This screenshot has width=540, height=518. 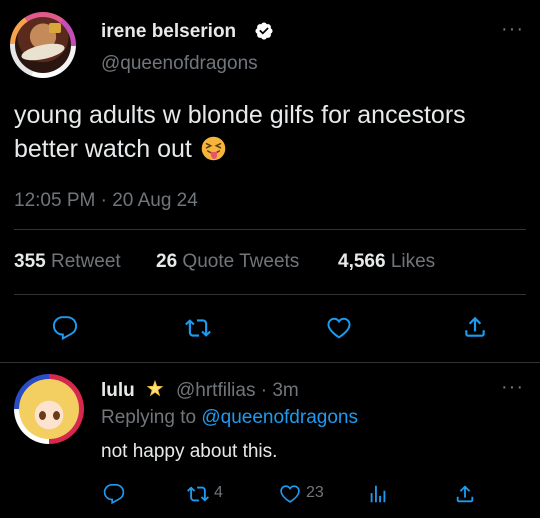 I want to click on retweets-count: 355, so click(x=30, y=261).